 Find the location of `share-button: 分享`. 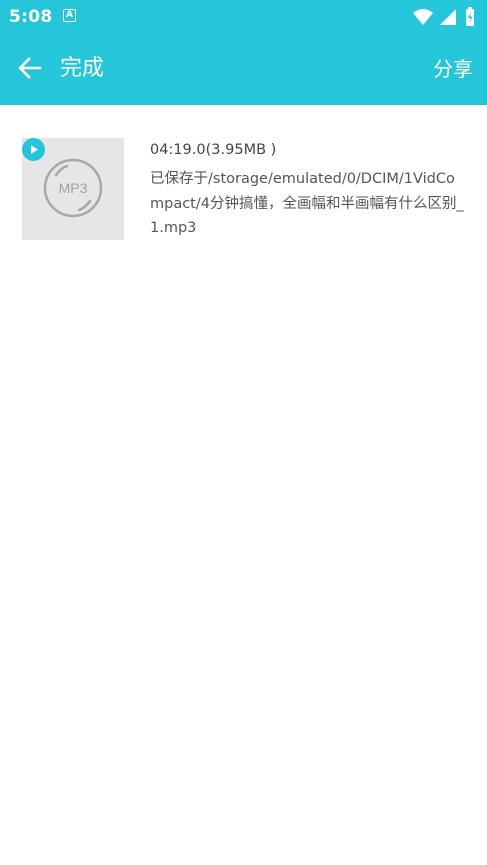

share-button: 分享 is located at coordinates (453, 69).